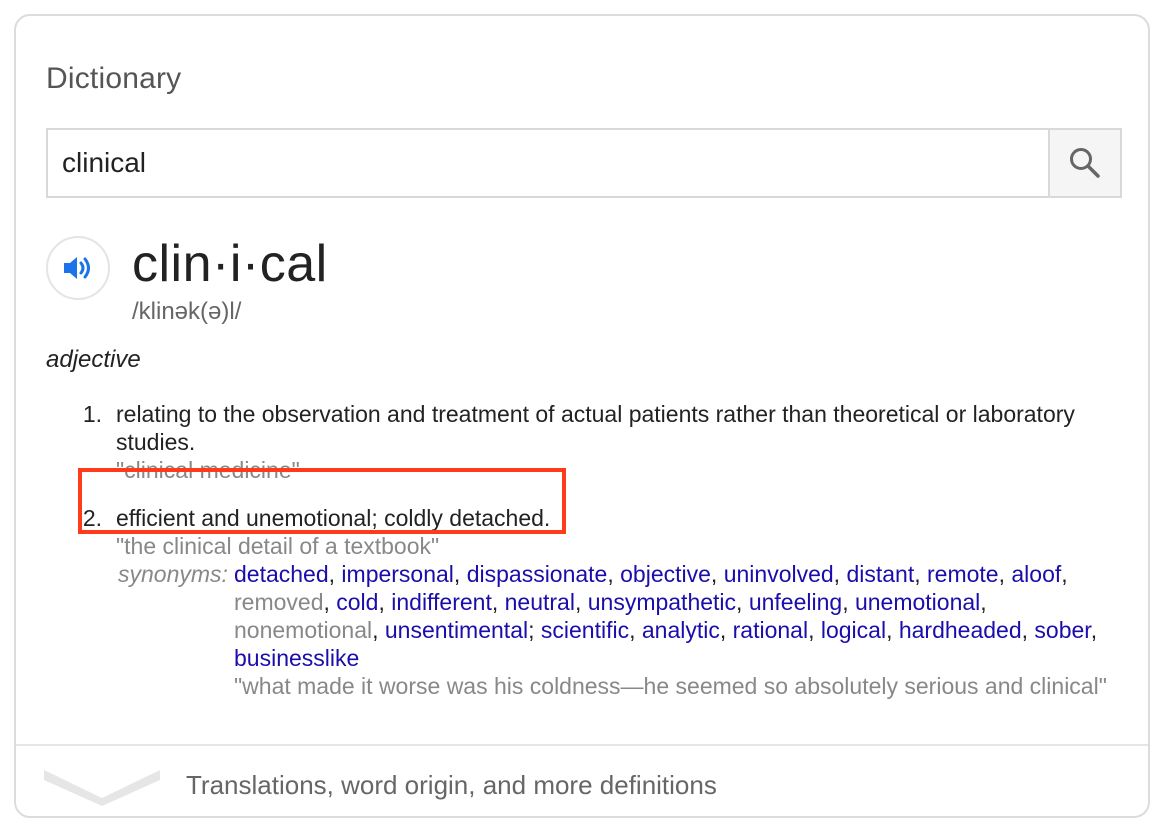  What do you see at coordinates (230, 264) in the screenshot?
I see `headword: clin·i·cal` at bounding box center [230, 264].